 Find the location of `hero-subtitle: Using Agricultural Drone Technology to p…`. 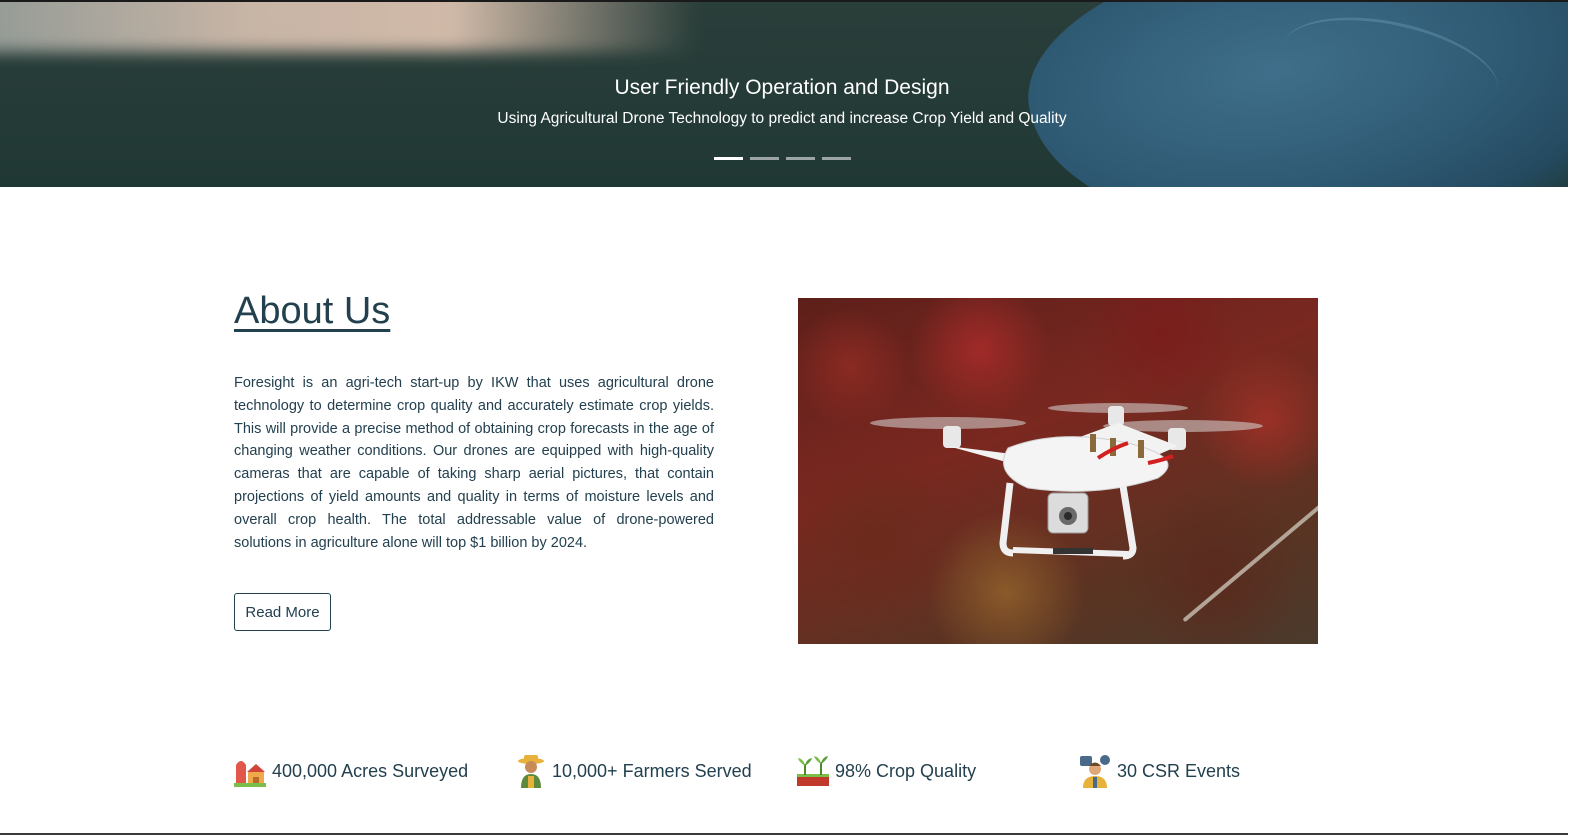

hero-subtitle: Using Agricultural Drone Technology to p… is located at coordinates (782, 118).